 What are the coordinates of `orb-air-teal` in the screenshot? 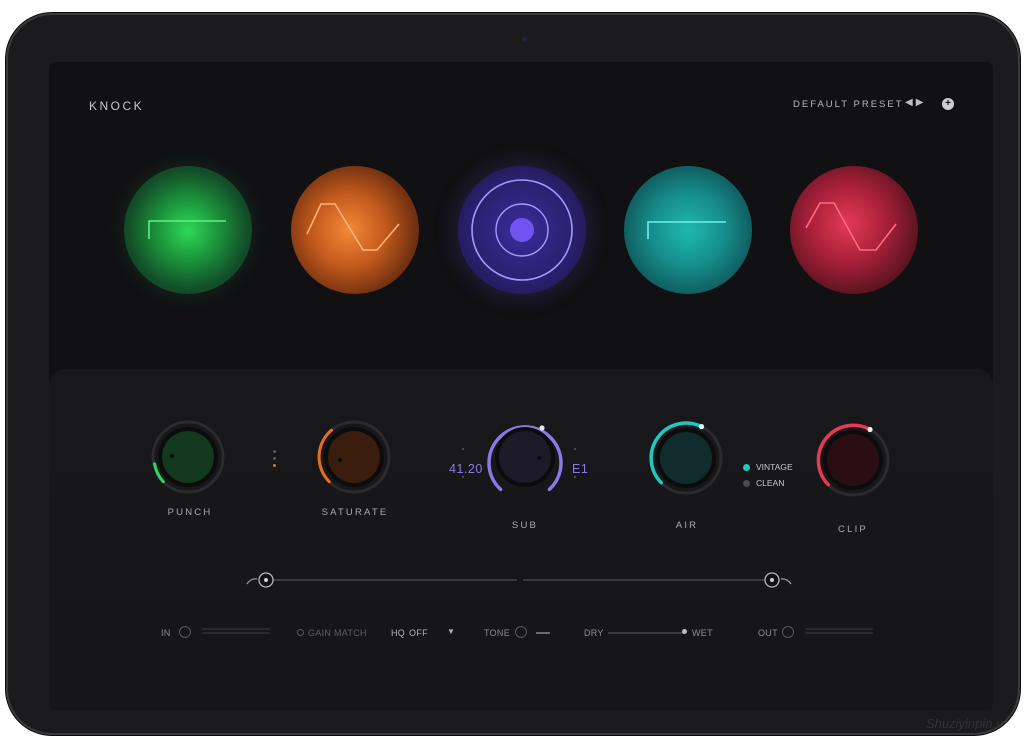 It's located at (688, 230).